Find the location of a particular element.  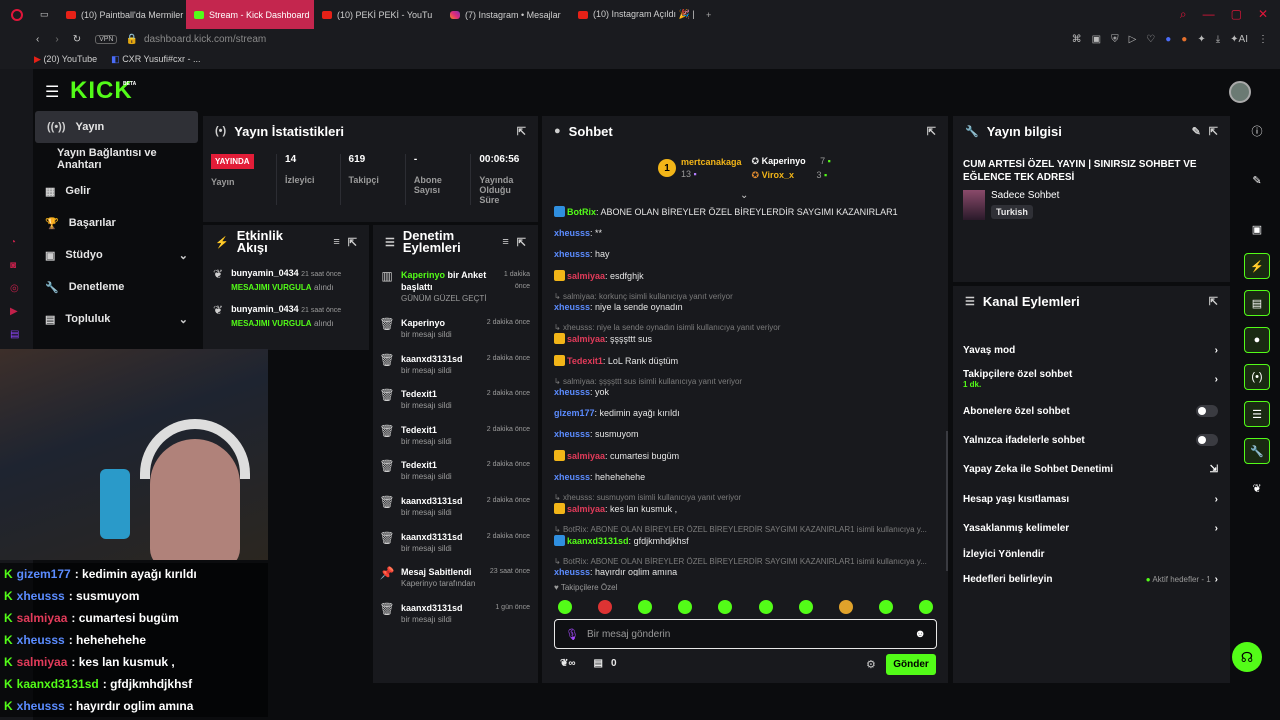

send-button: Gönder is located at coordinates (911, 664).